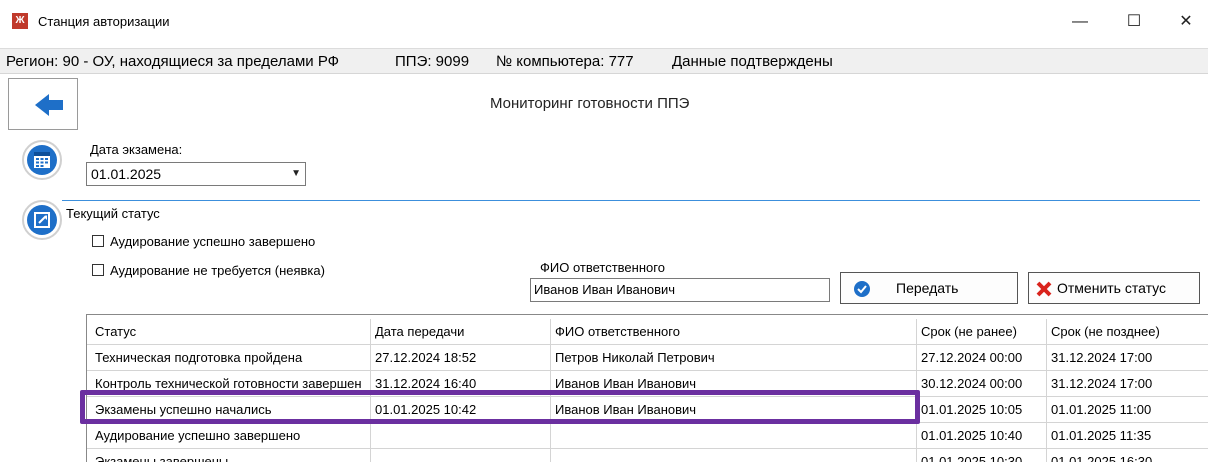 Image resolution: width=1208 pixels, height=462 pixels. I want to click on cancel-status-button: Отменить статус, so click(1114, 288).